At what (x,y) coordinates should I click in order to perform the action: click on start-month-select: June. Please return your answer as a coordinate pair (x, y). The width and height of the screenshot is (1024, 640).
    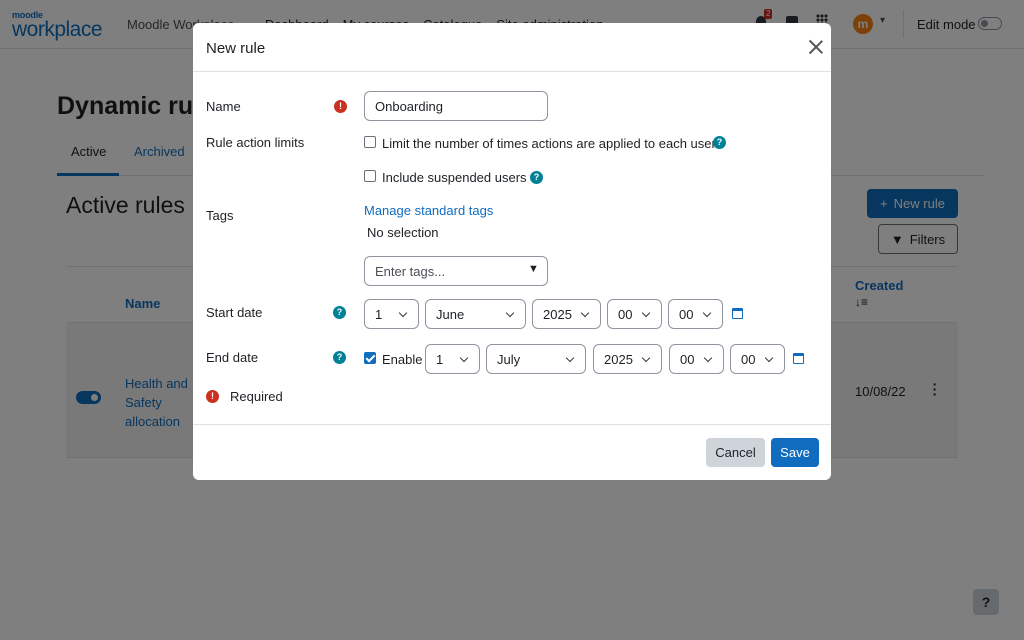
    Looking at the image, I should click on (475, 314).